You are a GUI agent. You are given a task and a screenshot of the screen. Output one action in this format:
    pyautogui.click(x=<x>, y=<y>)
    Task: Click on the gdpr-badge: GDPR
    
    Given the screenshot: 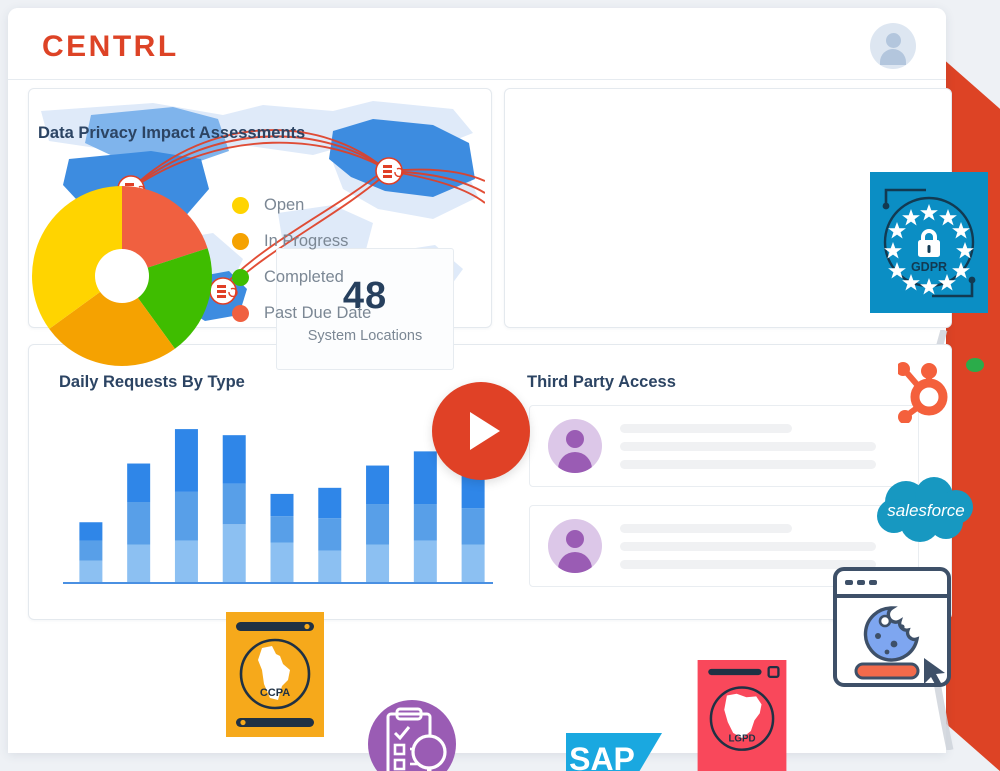 What is the action you would take?
    pyautogui.click(x=929, y=245)
    